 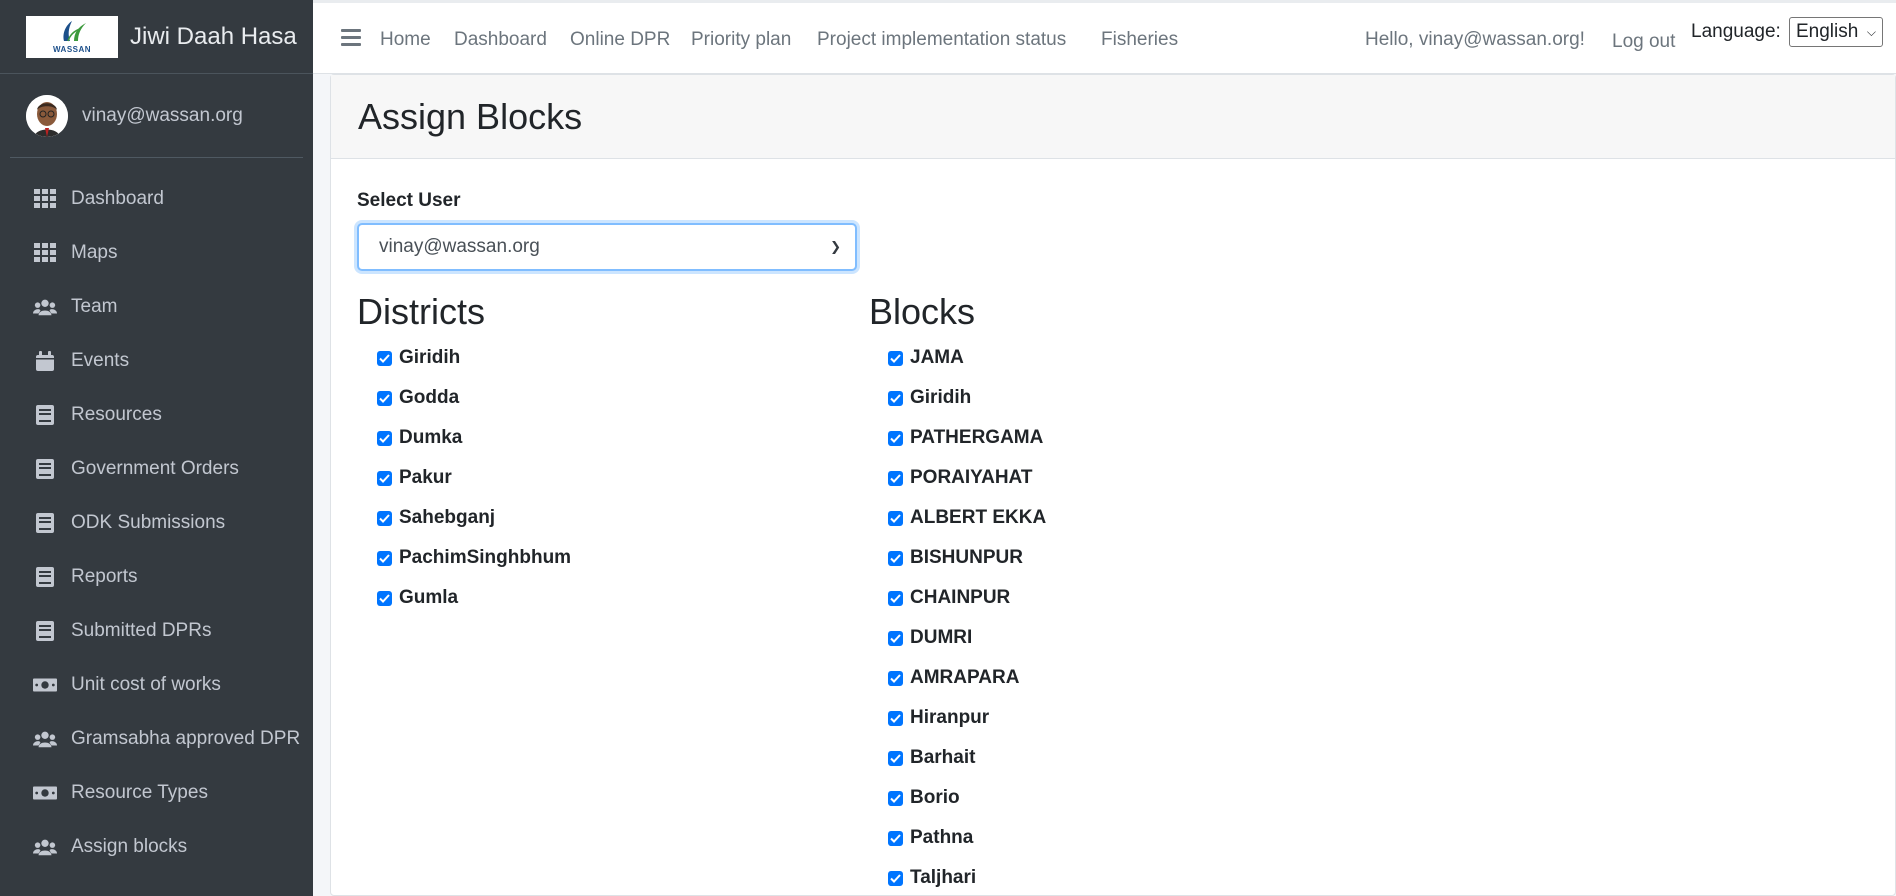 I want to click on sidebar-item-resource-types: Resource Types, so click(x=156, y=793).